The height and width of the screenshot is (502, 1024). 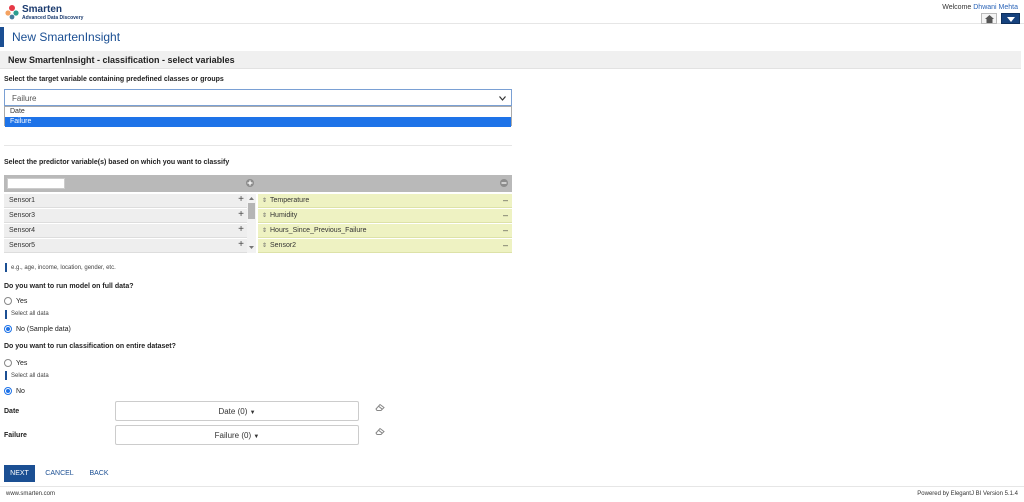 I want to click on target-option-date: Date, so click(x=258, y=112).